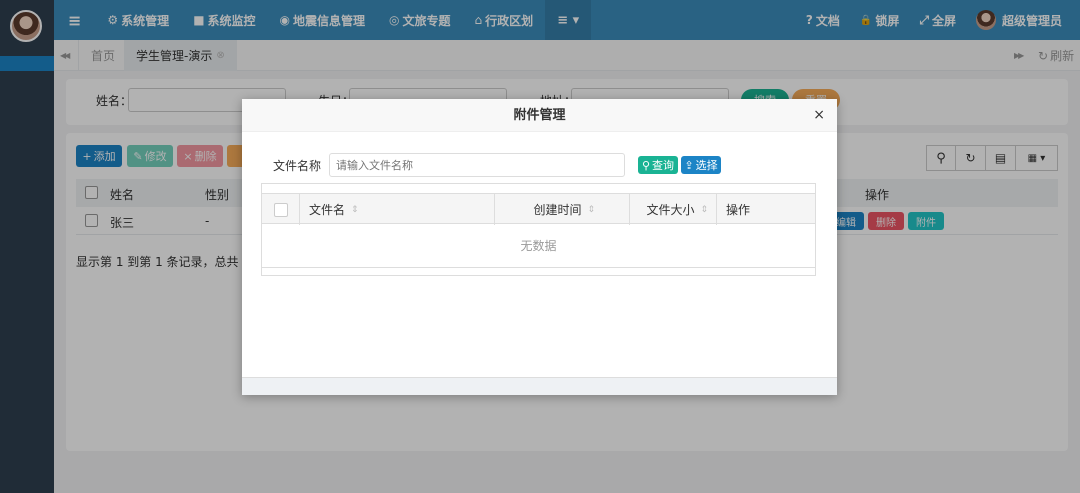 The height and width of the screenshot is (493, 1080). I want to click on upload-icon: ⇪, so click(689, 165).